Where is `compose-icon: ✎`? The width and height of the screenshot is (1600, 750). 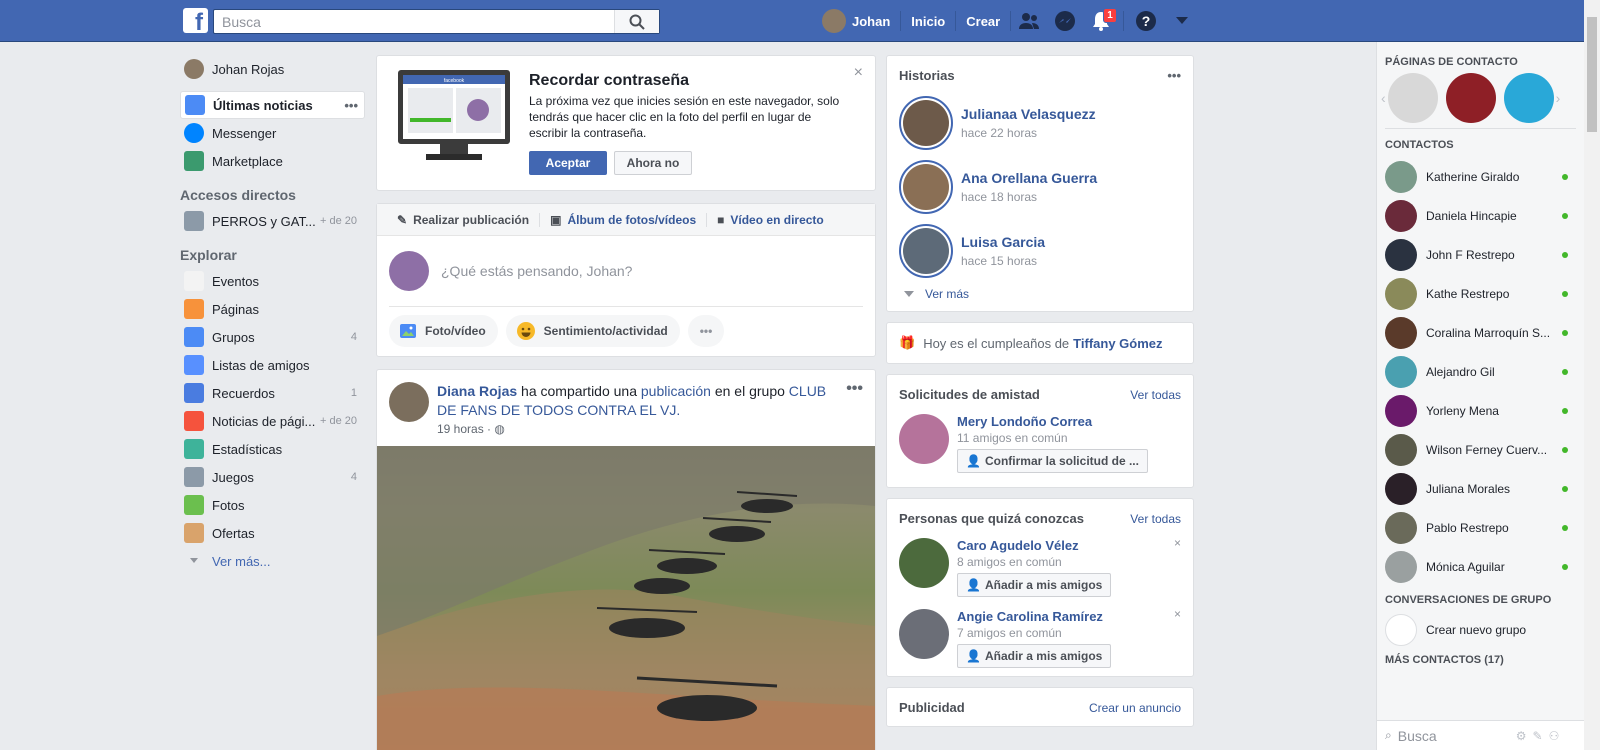 compose-icon: ✎ is located at coordinates (1538, 736).